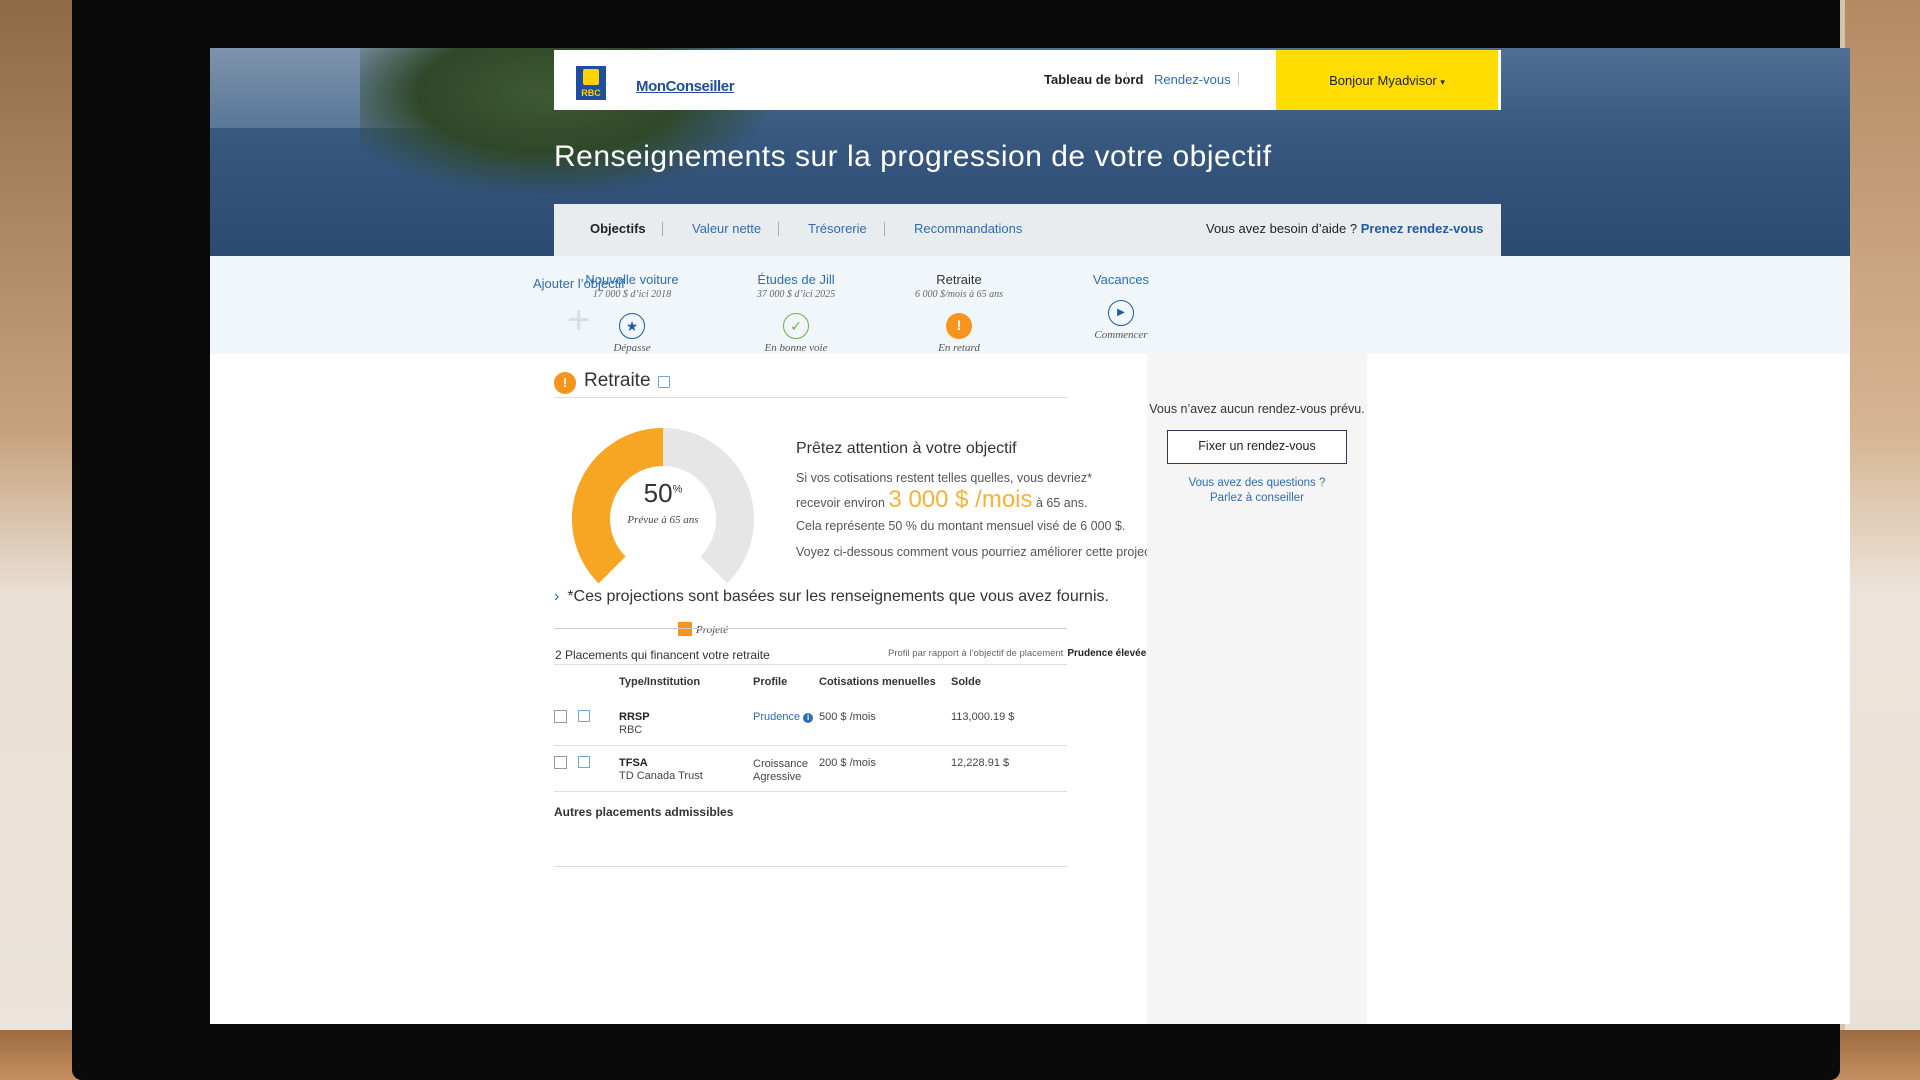  What do you see at coordinates (632, 326) in the screenshot?
I see `star-icon: ★` at bounding box center [632, 326].